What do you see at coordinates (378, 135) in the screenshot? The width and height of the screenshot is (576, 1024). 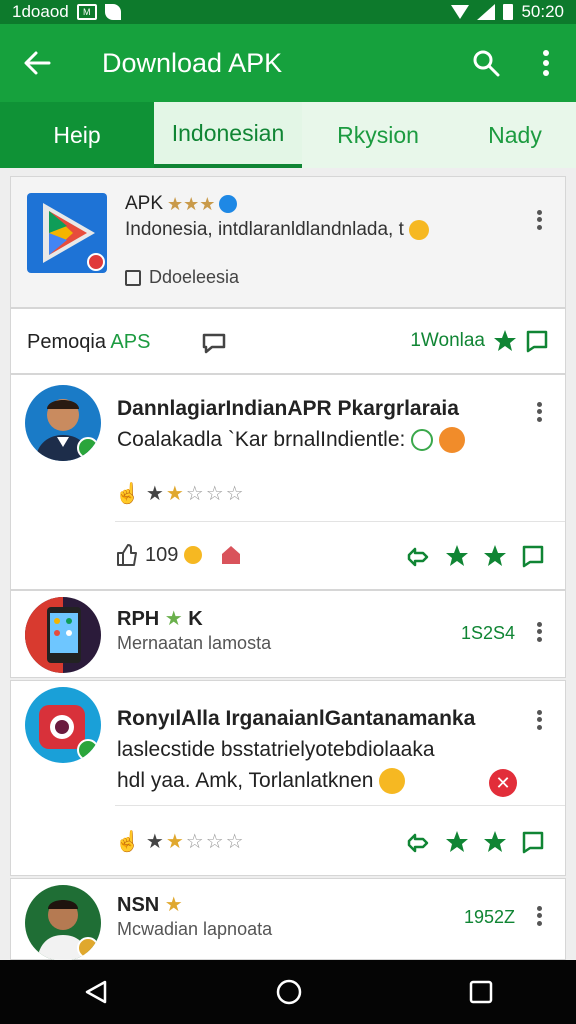 I see `tab-rkysion: Rkysion` at bounding box center [378, 135].